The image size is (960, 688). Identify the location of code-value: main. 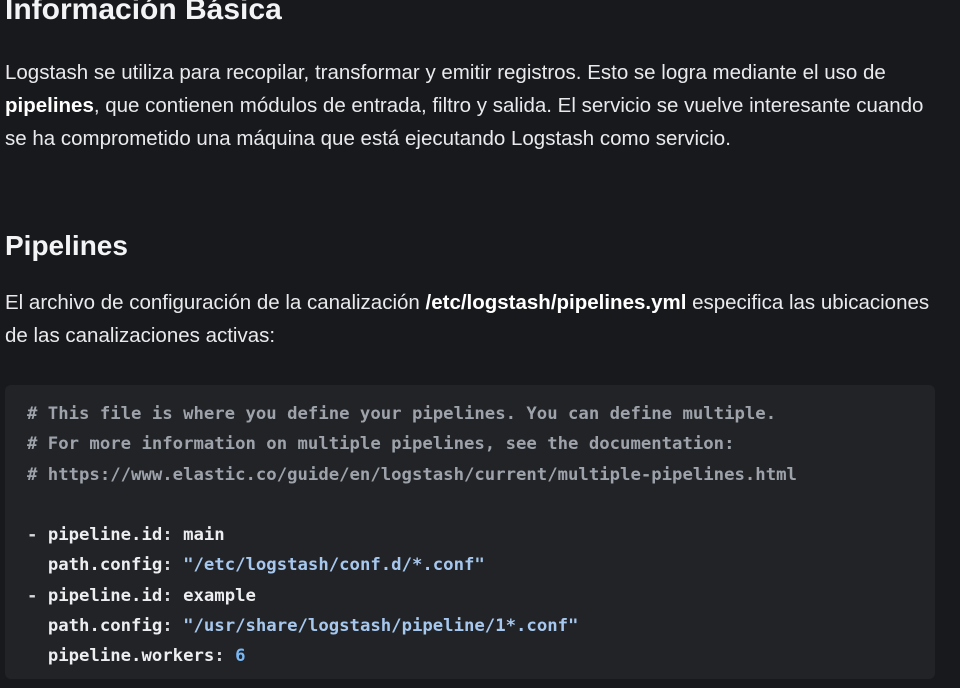
(204, 535).